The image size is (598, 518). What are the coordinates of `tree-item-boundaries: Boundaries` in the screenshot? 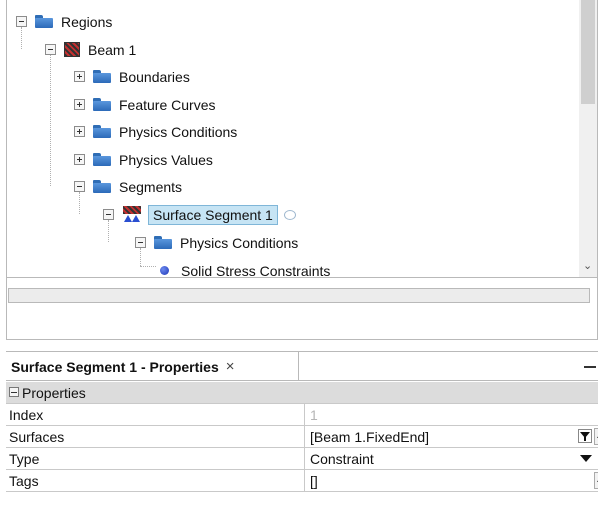 It's located at (132, 76).